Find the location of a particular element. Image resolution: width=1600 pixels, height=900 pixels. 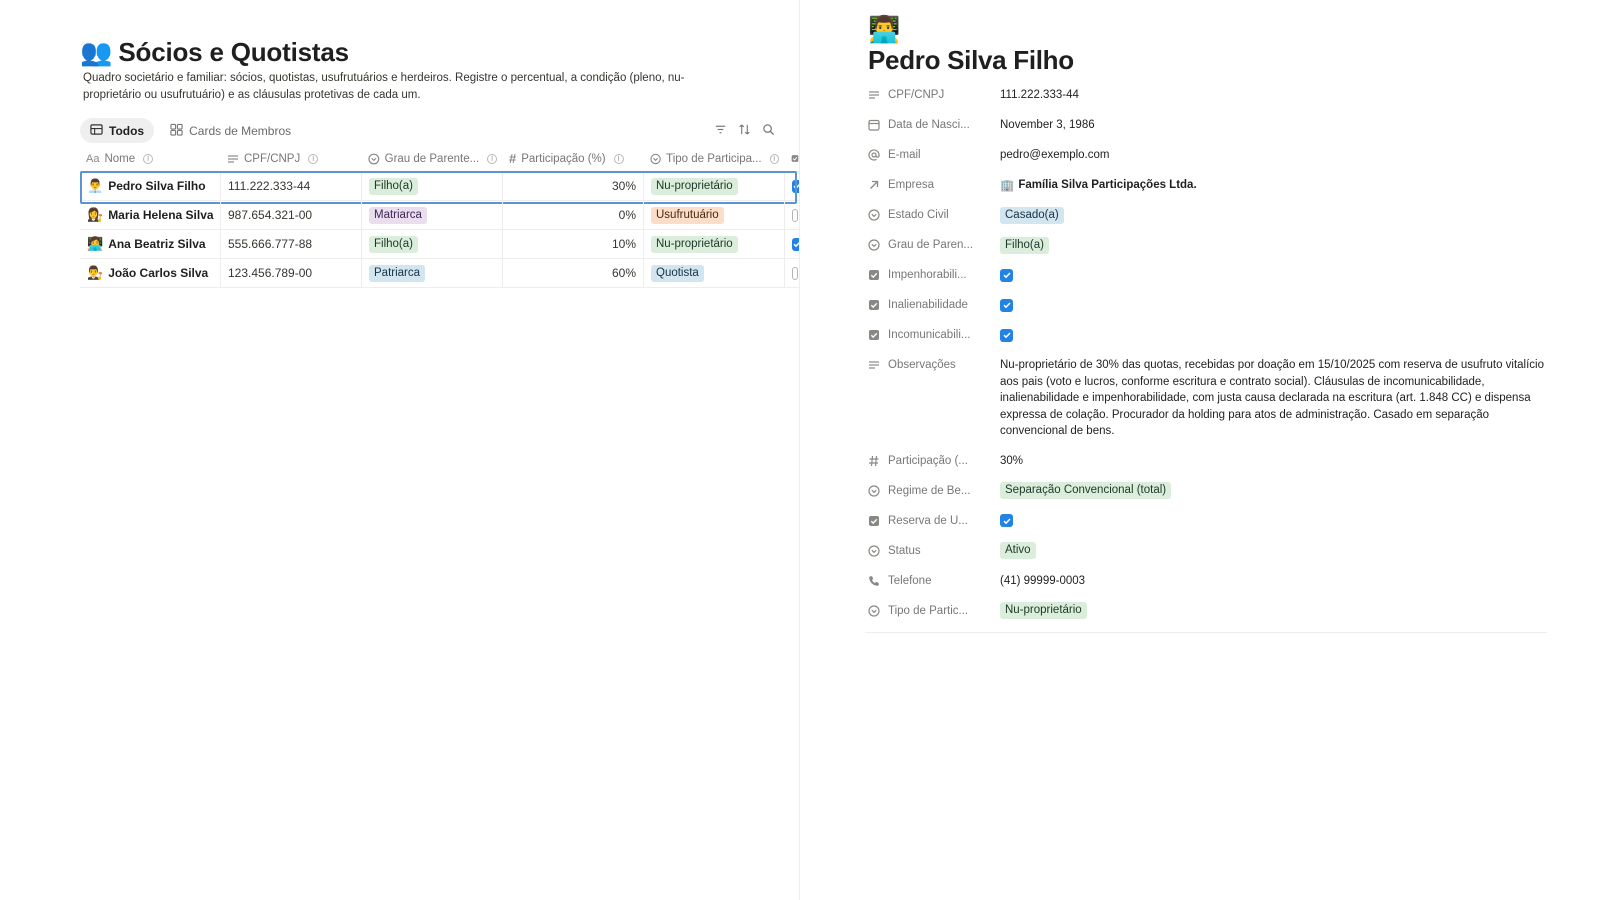

property-key-label: CPF/CNPJ is located at coordinates (916, 95).